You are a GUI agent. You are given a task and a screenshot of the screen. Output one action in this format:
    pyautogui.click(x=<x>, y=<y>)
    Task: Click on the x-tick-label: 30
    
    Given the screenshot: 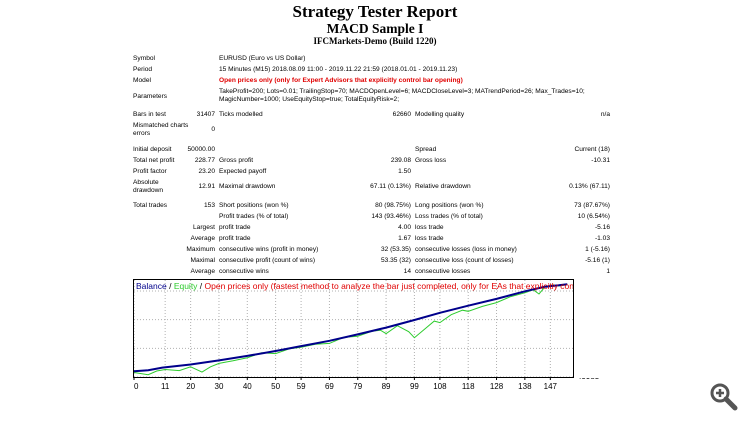 What is the action you would take?
    pyautogui.click(x=219, y=386)
    